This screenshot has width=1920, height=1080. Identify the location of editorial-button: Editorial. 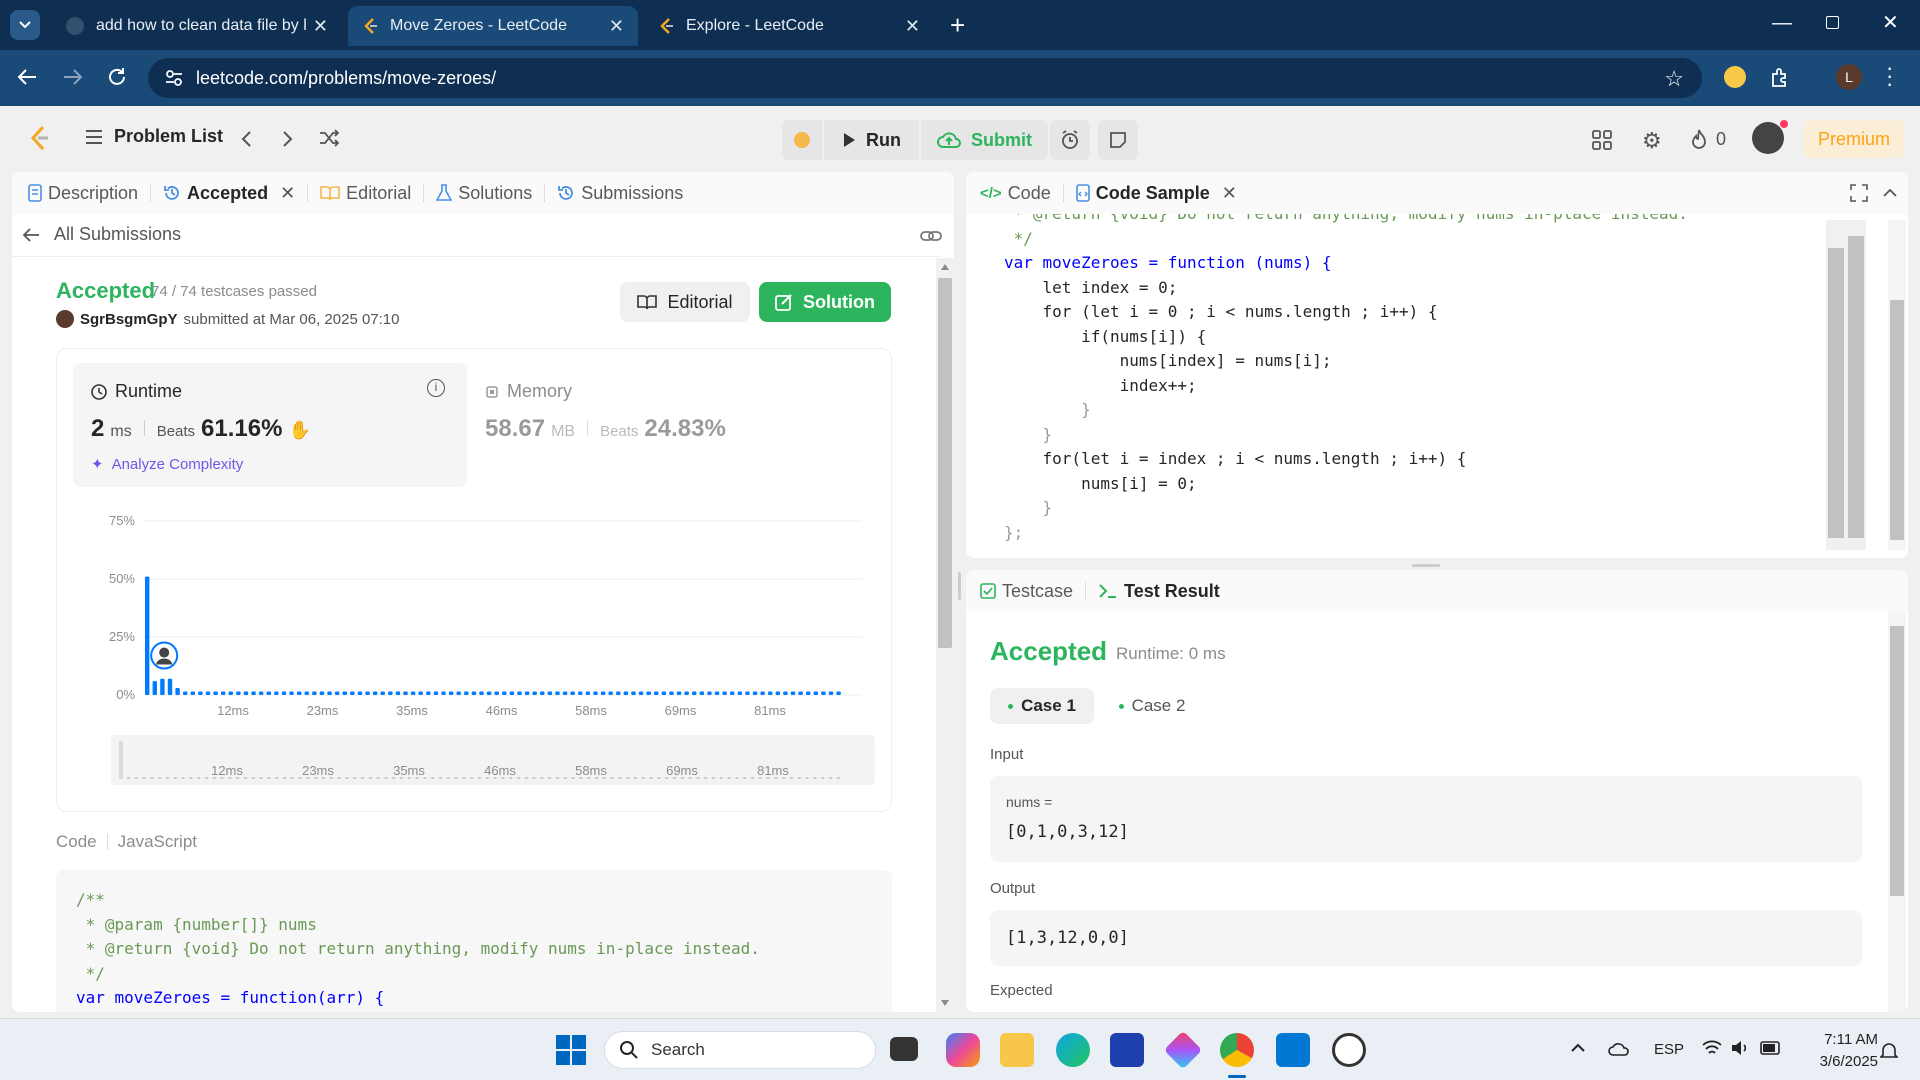
(685, 302).